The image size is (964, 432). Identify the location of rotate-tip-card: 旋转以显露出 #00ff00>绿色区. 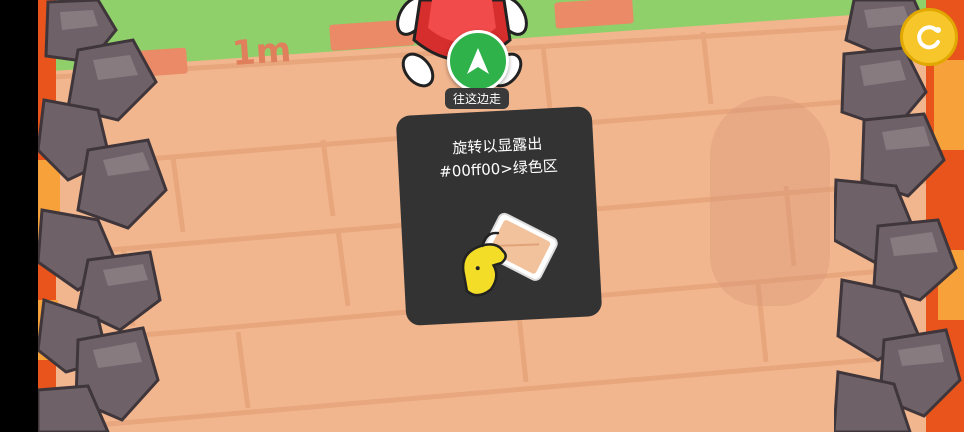
(499, 216).